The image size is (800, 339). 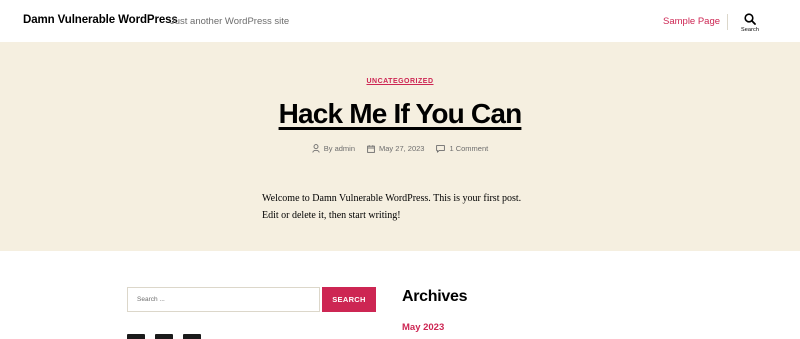 I want to click on post-author: By admin, so click(x=333, y=148).